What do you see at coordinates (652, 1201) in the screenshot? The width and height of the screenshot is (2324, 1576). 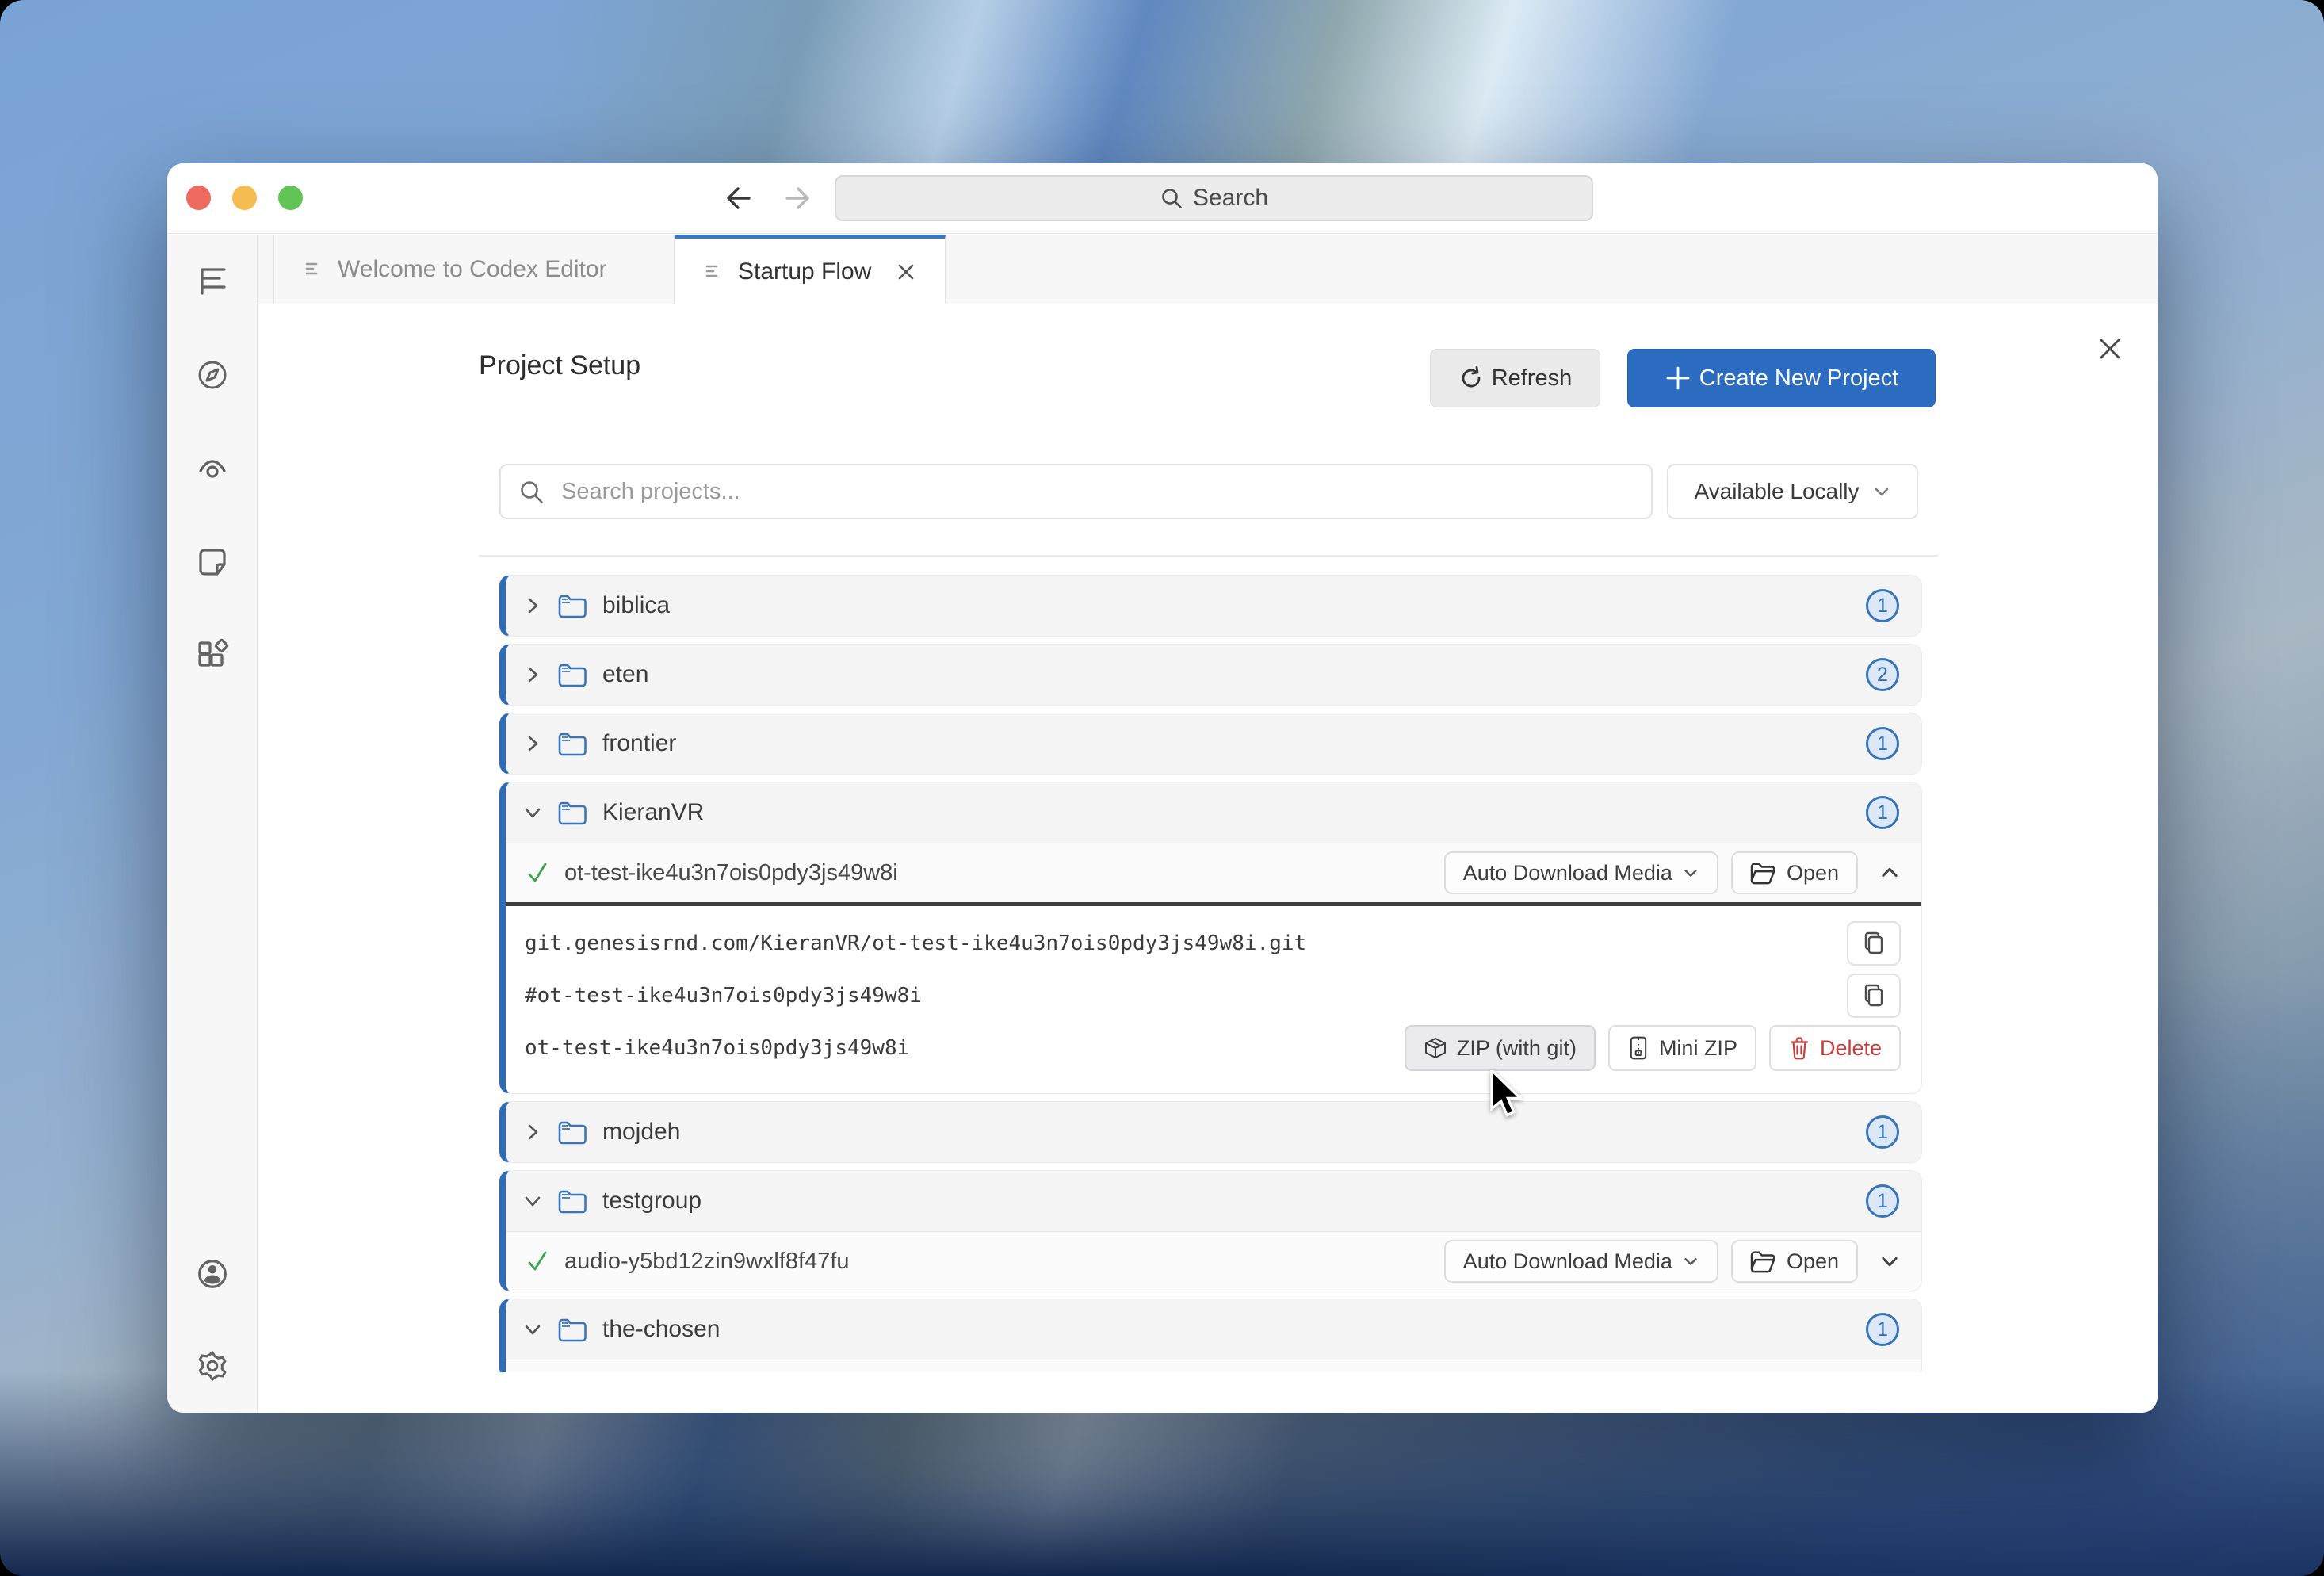 I see `project-group-name: testgroup` at bounding box center [652, 1201].